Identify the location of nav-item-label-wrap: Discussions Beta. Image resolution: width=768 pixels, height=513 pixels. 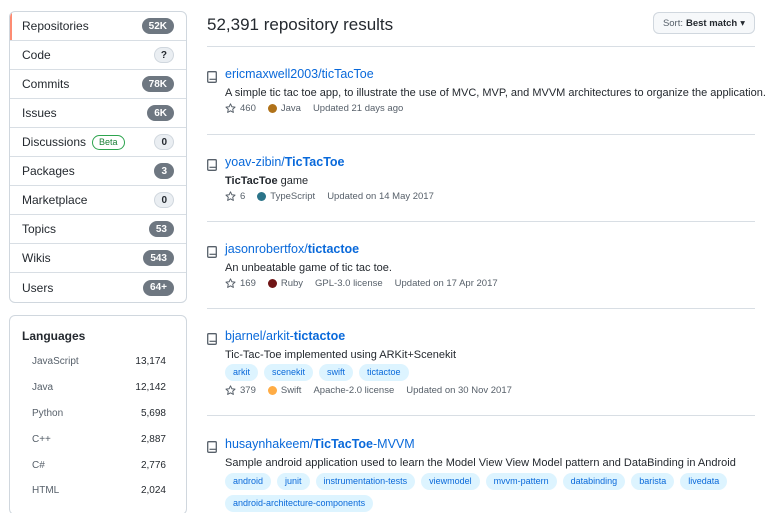
(73, 142).